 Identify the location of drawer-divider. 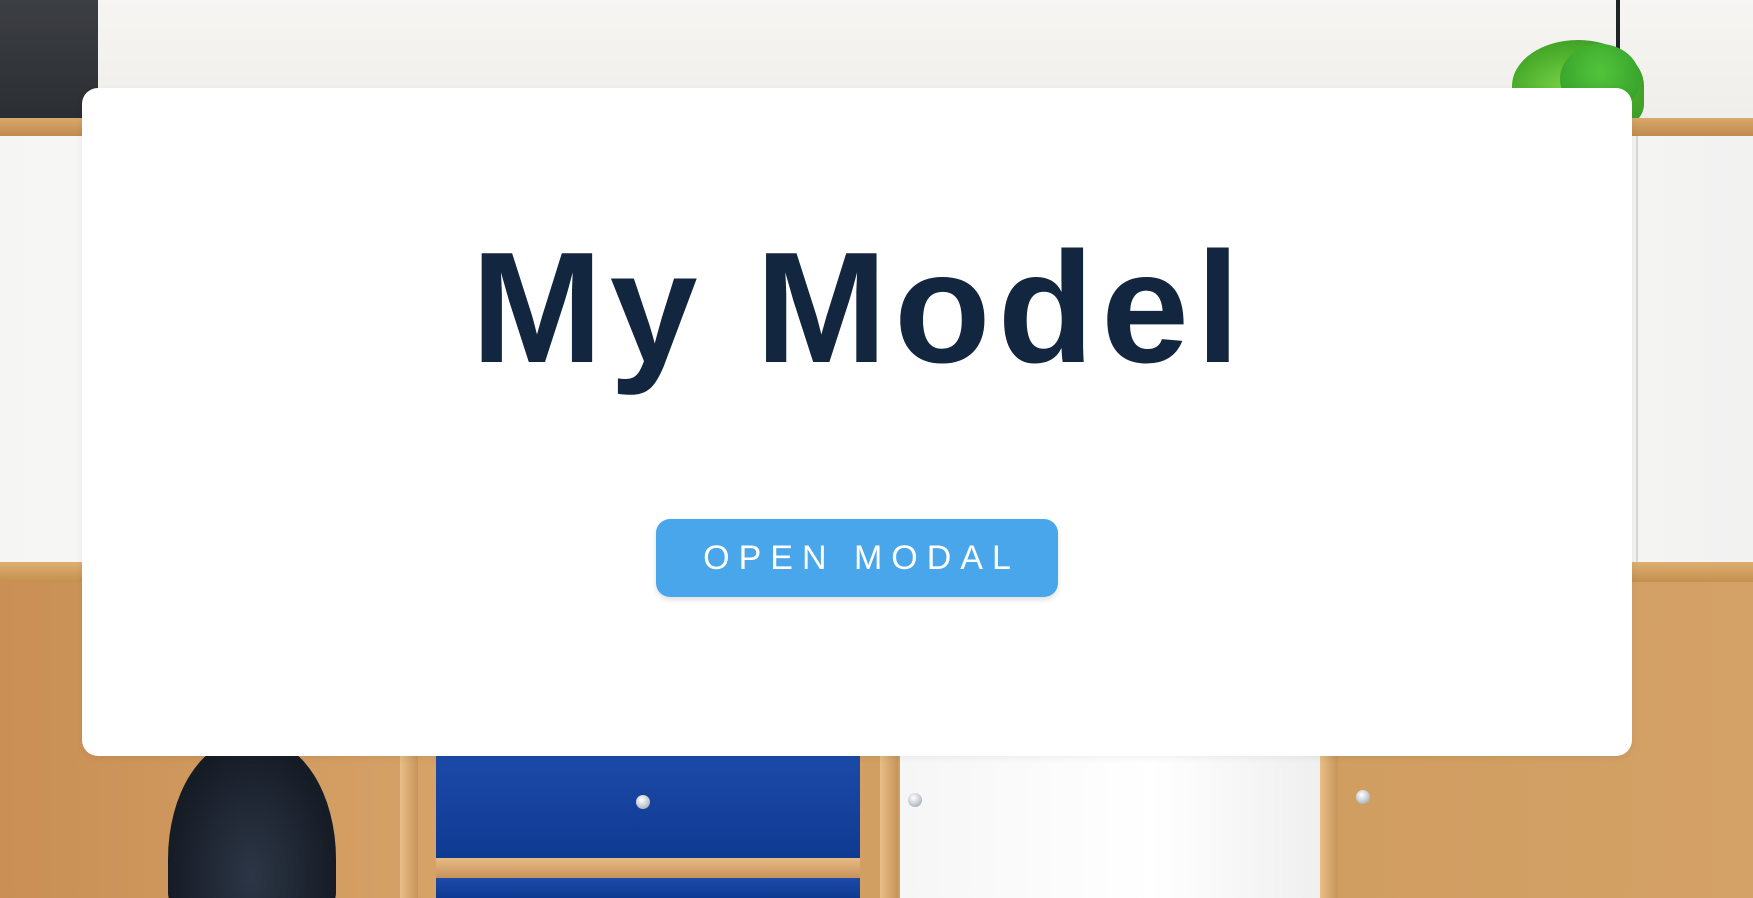
(648, 868).